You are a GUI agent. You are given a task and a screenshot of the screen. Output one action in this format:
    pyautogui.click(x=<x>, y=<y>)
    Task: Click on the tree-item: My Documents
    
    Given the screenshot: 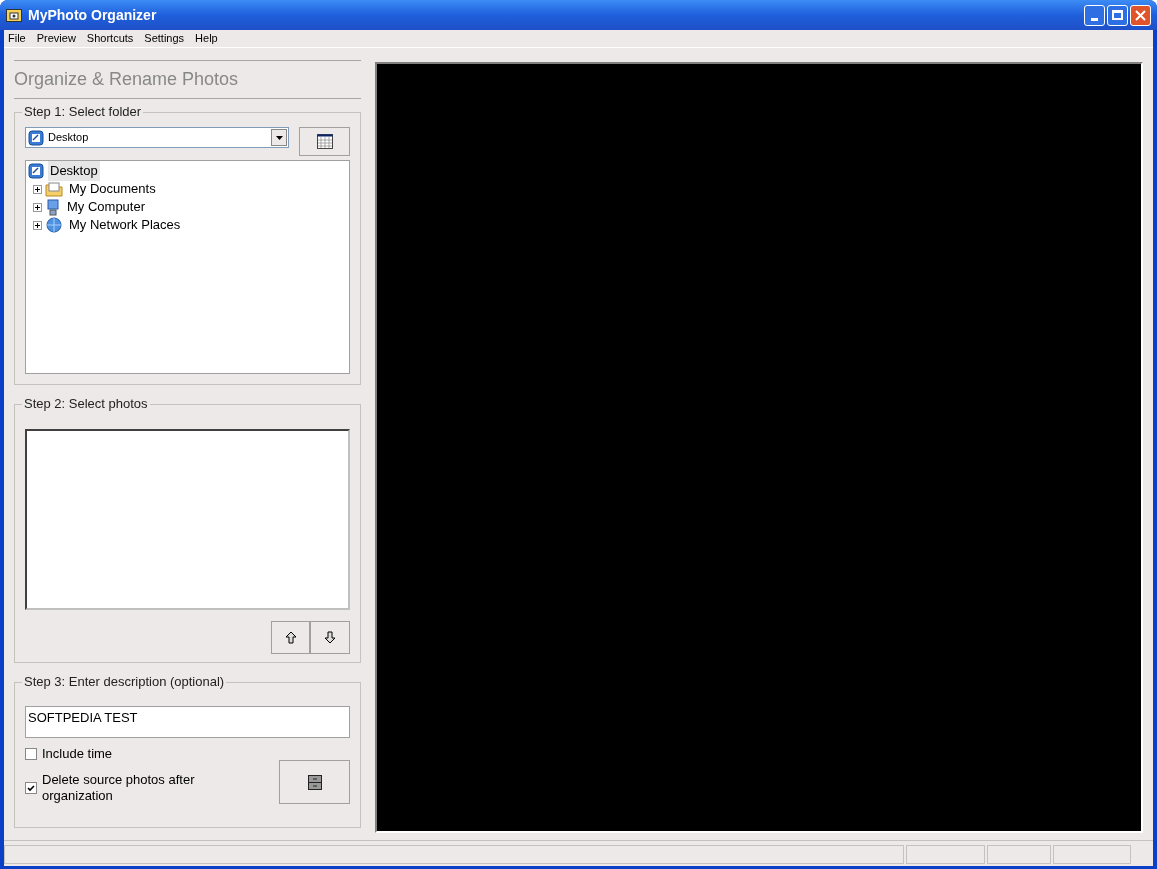 What is the action you would take?
    pyautogui.click(x=112, y=189)
    